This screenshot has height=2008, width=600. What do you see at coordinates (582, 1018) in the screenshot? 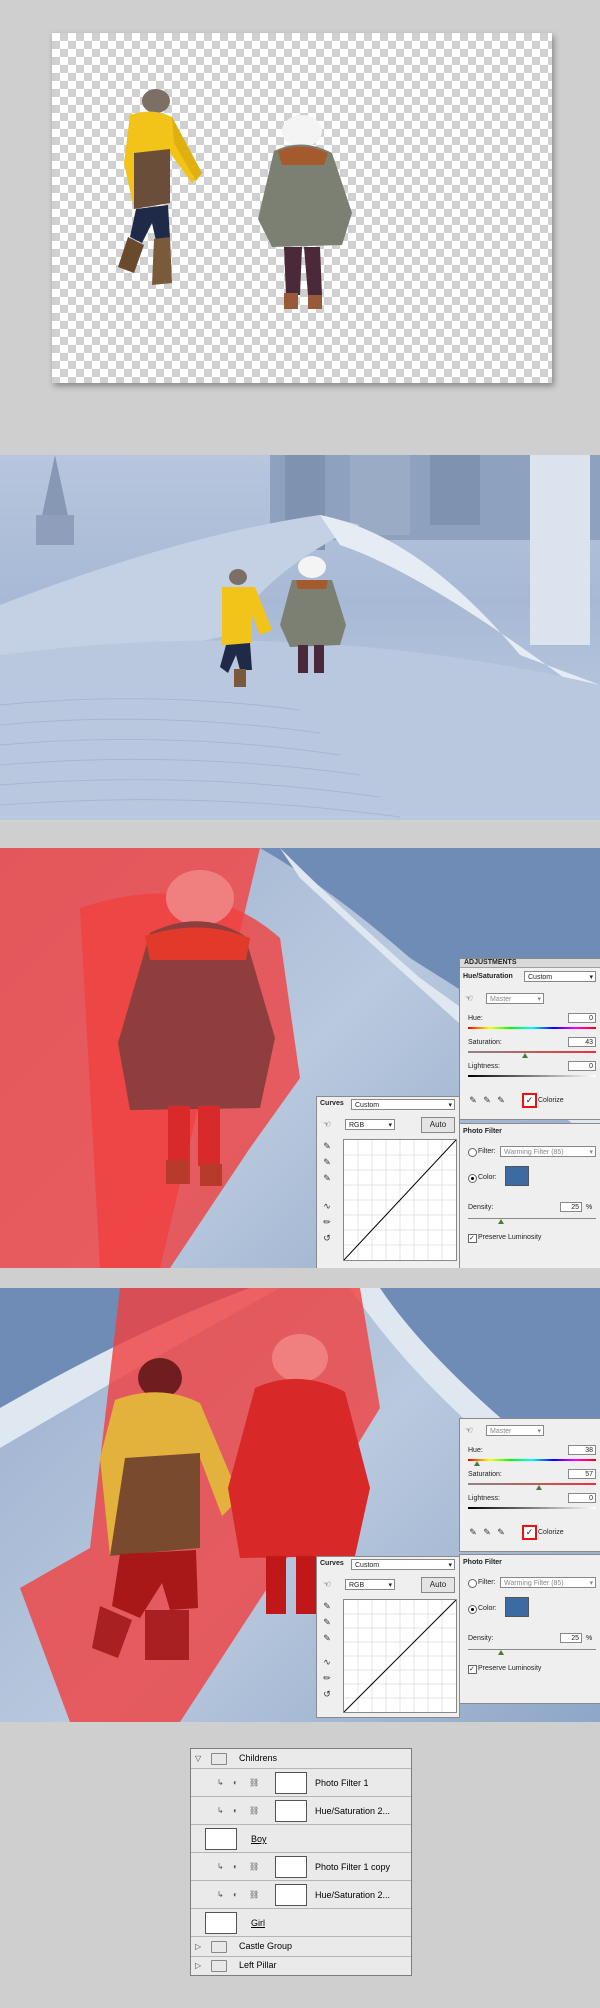
I see `hue-input: 0` at bounding box center [582, 1018].